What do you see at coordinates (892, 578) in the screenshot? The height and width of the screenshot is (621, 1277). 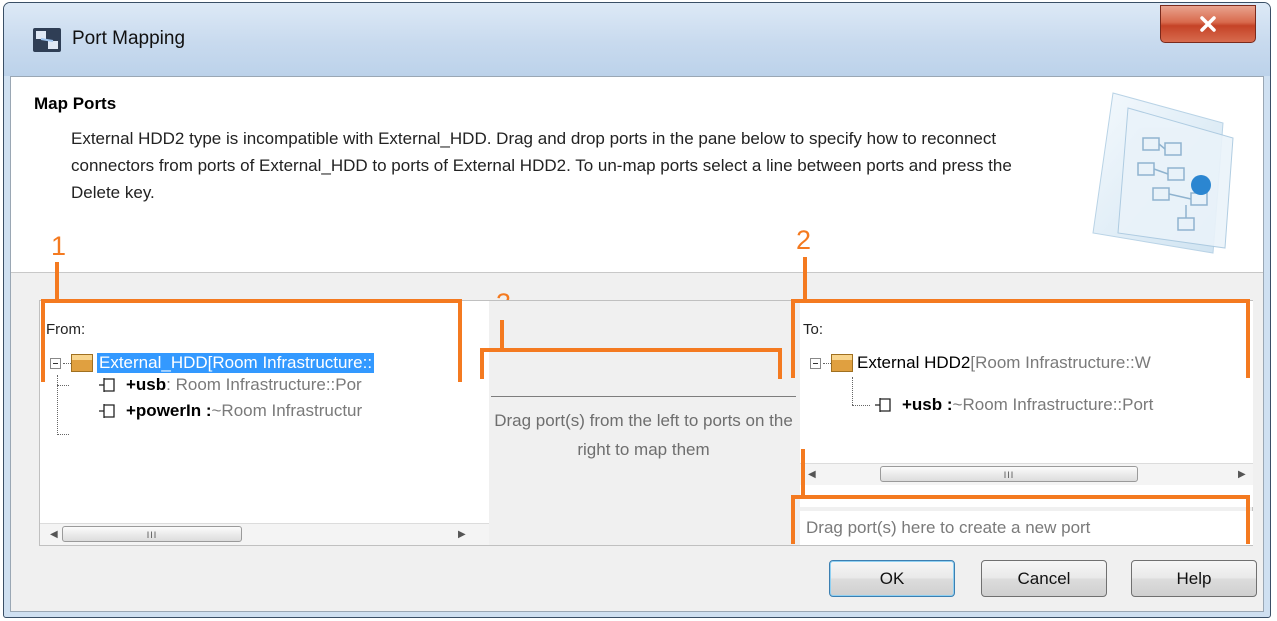 I see `ok-button: OK` at bounding box center [892, 578].